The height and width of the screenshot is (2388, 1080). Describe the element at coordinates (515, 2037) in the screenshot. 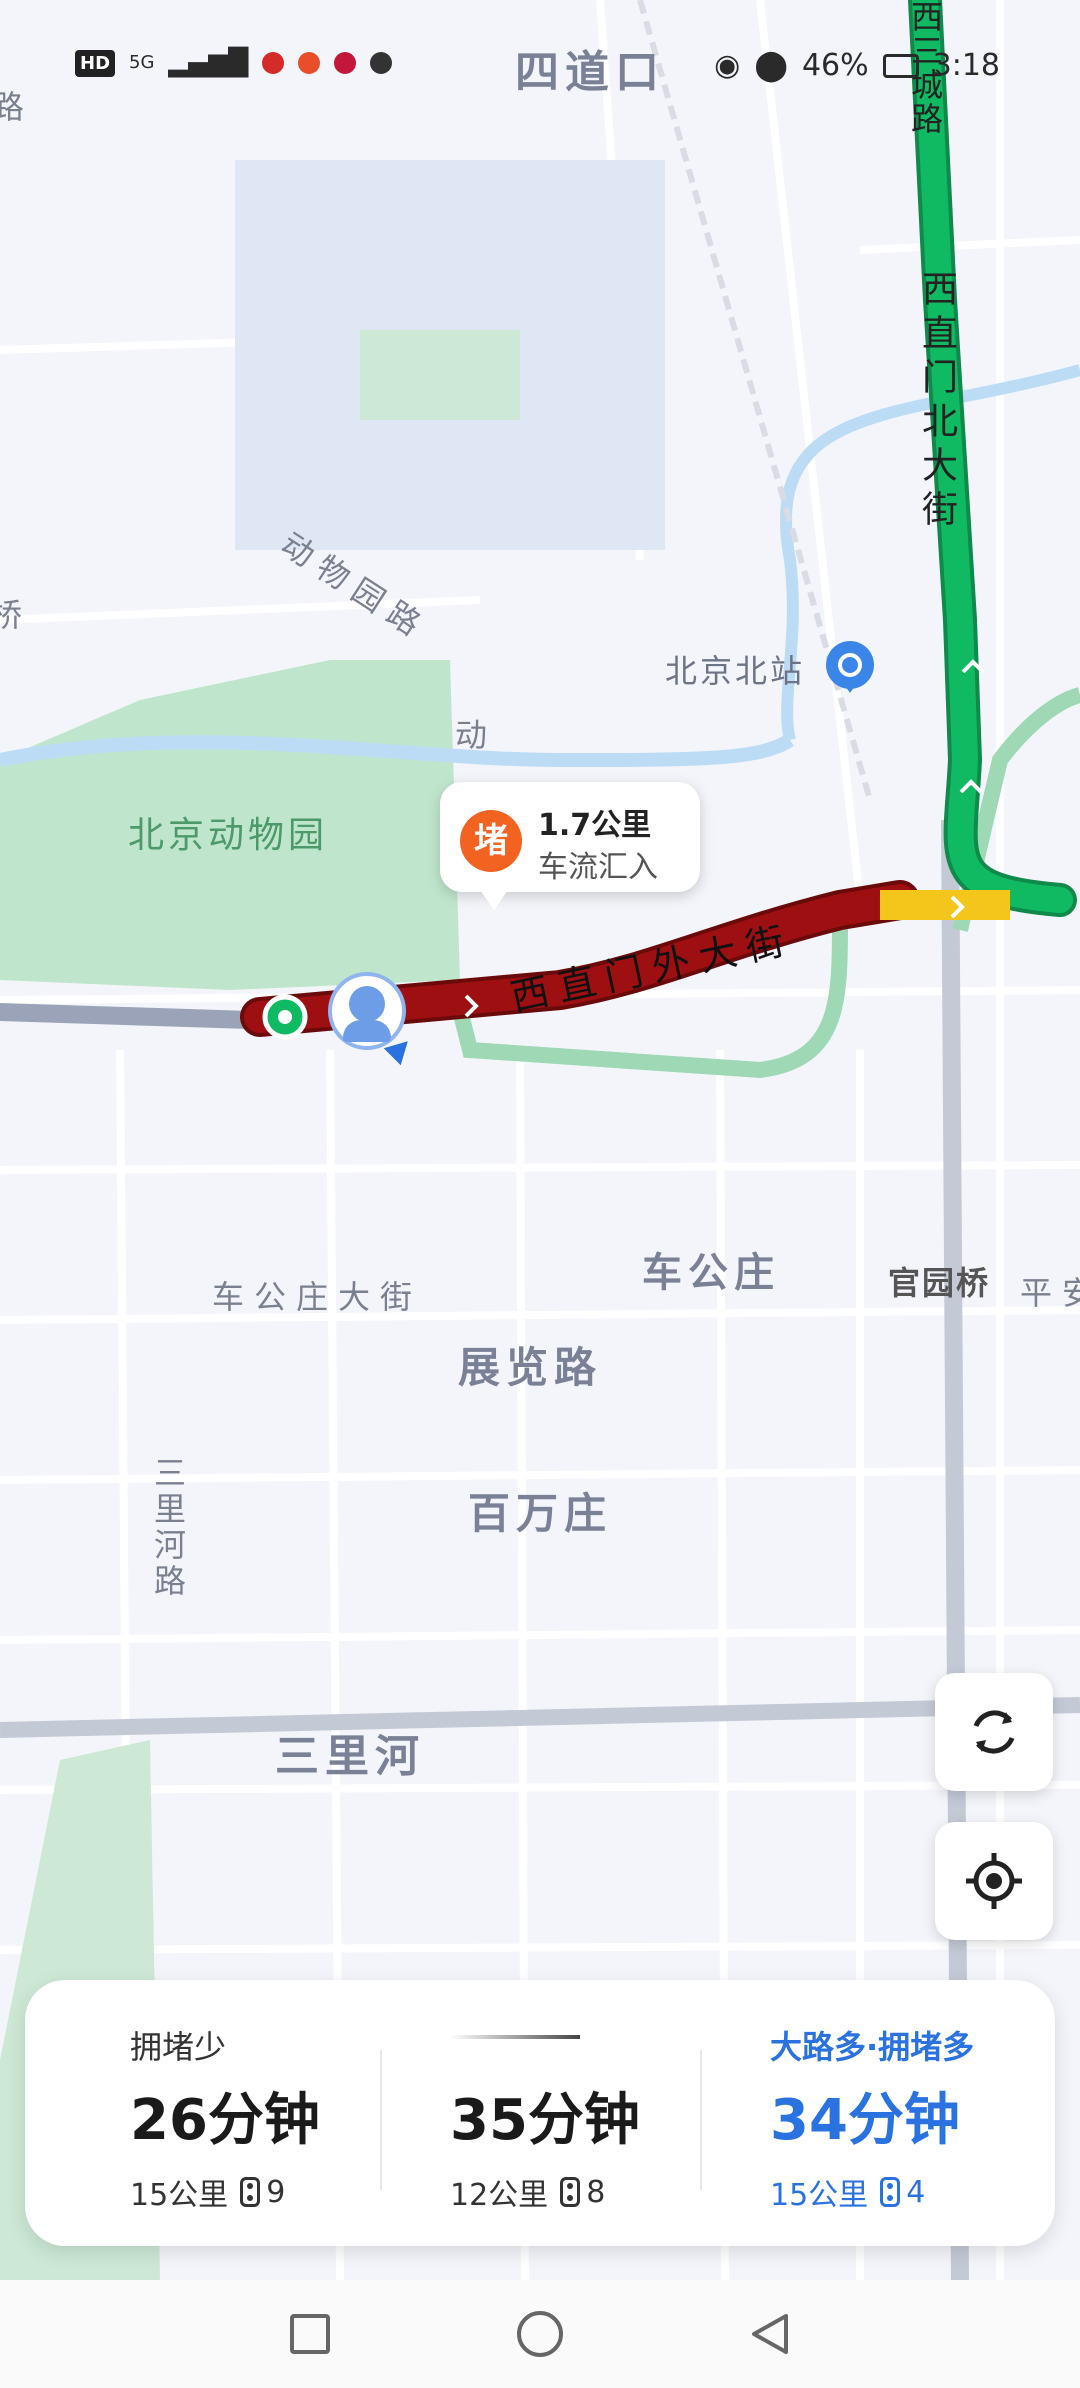

I see `route-tag-line` at that location.